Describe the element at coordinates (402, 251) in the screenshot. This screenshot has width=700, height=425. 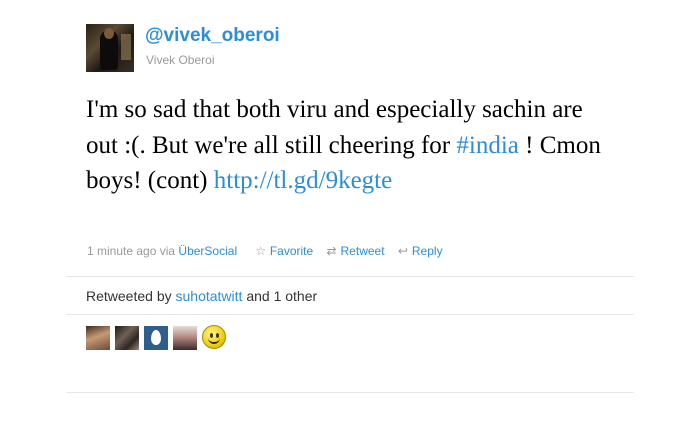
I see `reply-icon: ↩` at that location.